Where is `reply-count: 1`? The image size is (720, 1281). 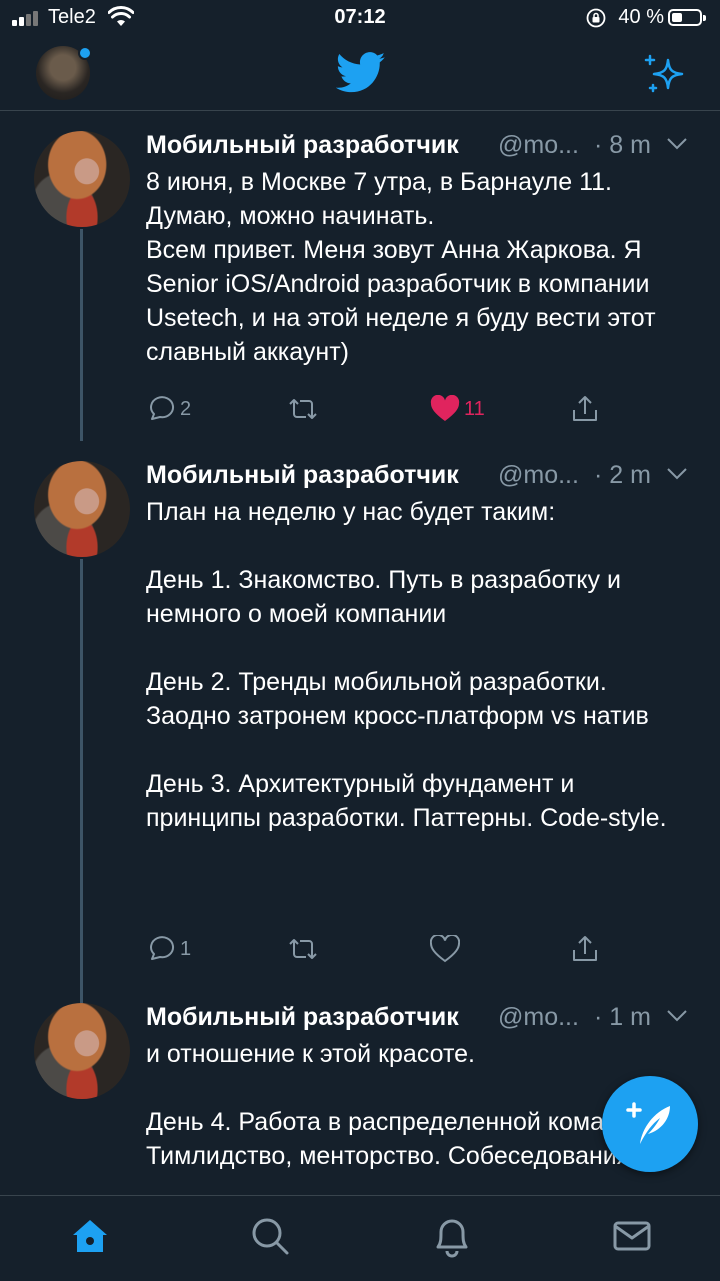 reply-count: 1 is located at coordinates (186, 948).